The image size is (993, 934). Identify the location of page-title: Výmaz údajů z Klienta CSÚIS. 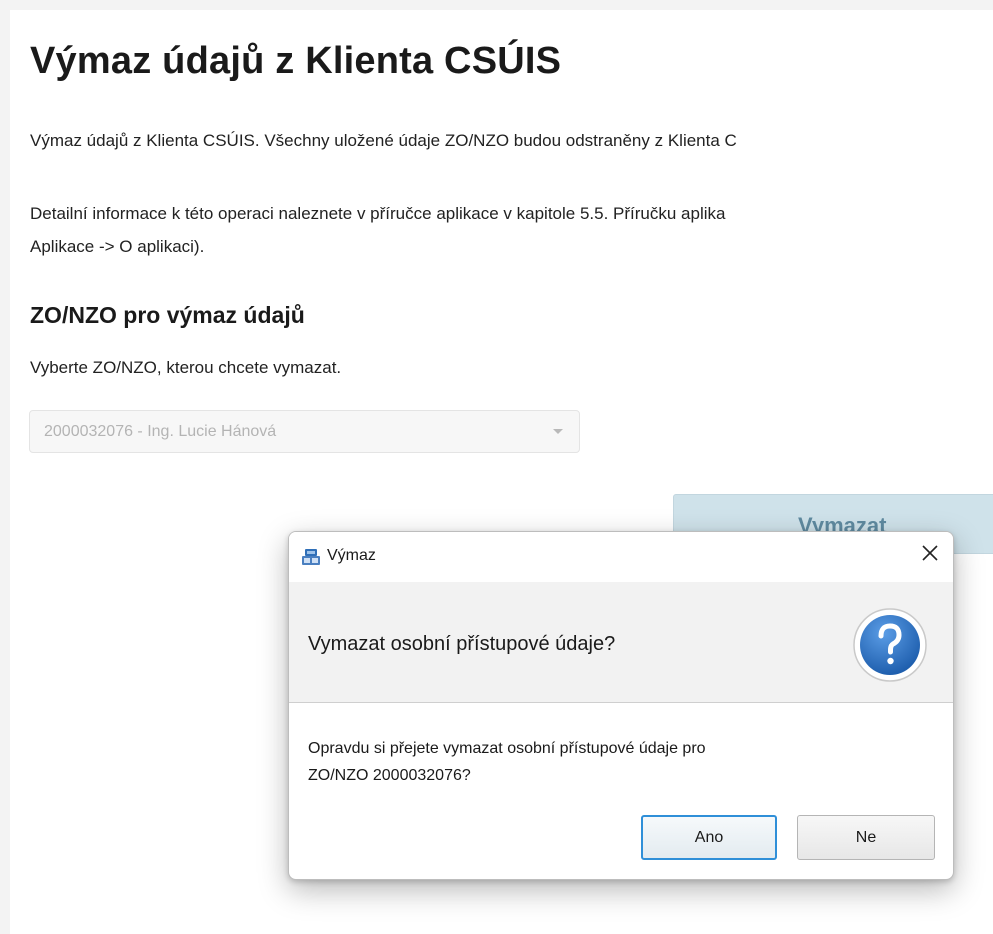
(296, 61).